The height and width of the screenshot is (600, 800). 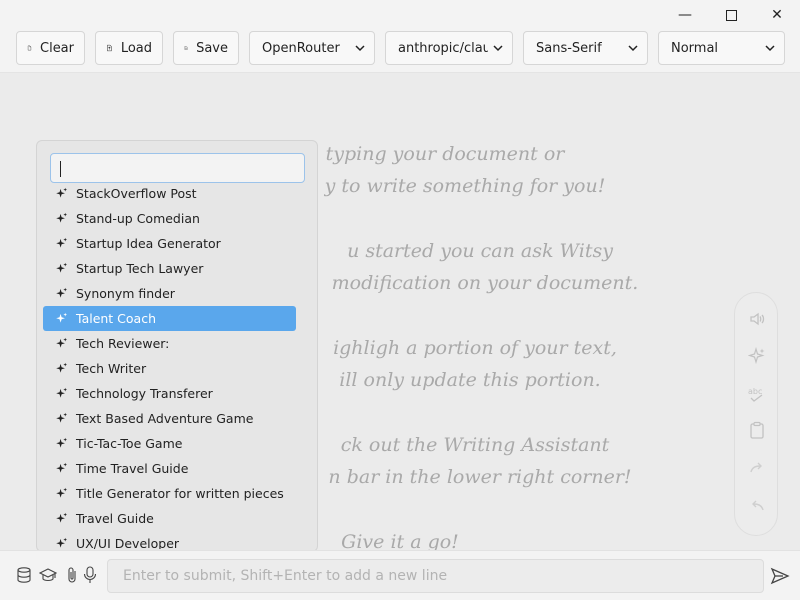 I want to click on save-label: Save, so click(x=212, y=48).